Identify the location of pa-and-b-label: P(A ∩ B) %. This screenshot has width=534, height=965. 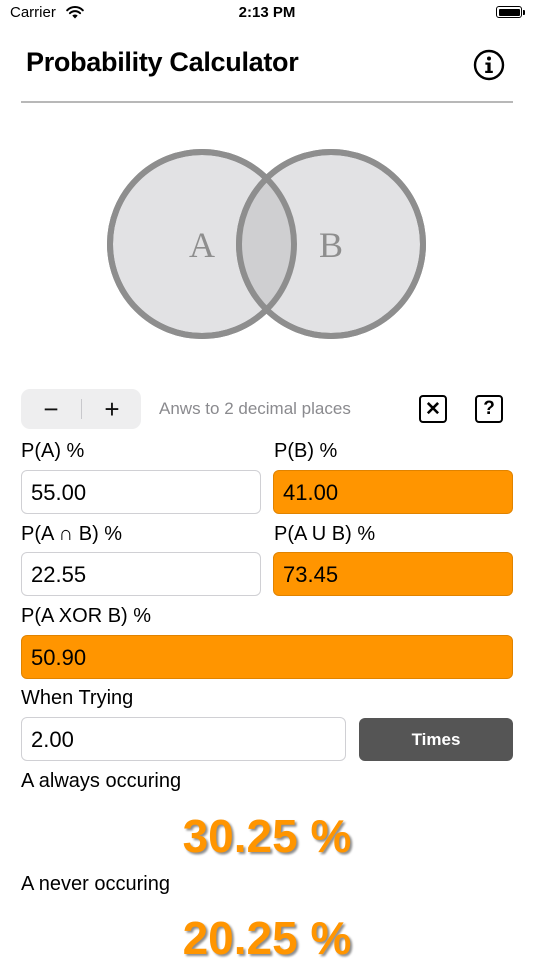
(72, 534).